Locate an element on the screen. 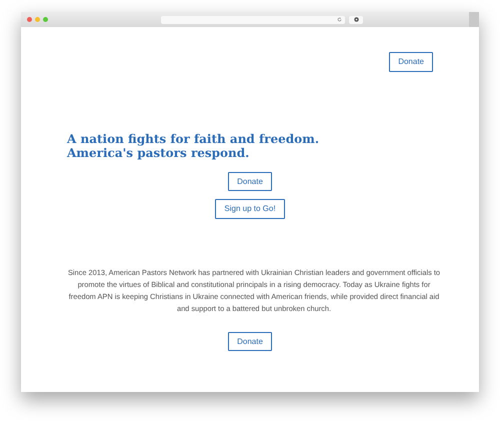  hero-heading: America's pastors respond. is located at coordinates (158, 153).